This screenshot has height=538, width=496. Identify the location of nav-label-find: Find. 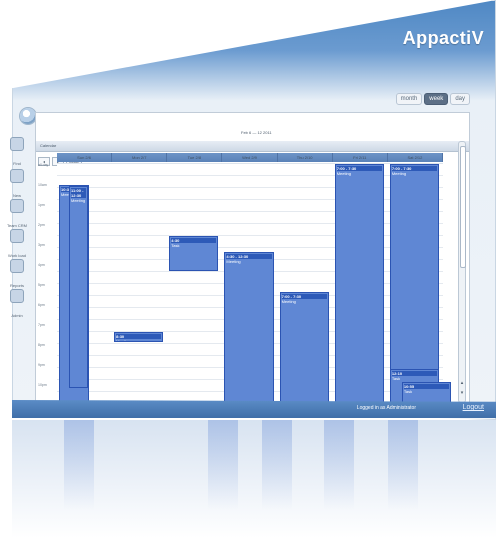
(17, 163).